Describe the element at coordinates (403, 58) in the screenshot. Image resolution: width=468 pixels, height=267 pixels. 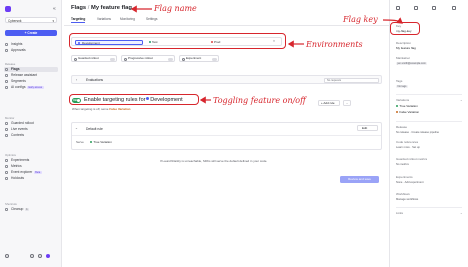
I see `maintainer-label: Maintainer` at that location.